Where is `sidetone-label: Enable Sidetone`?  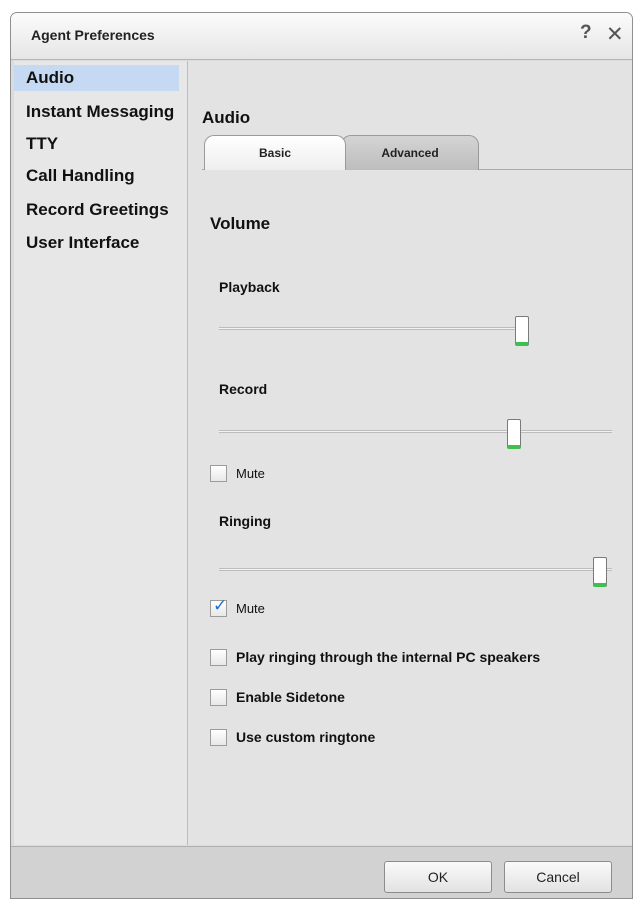 sidetone-label: Enable Sidetone is located at coordinates (290, 697).